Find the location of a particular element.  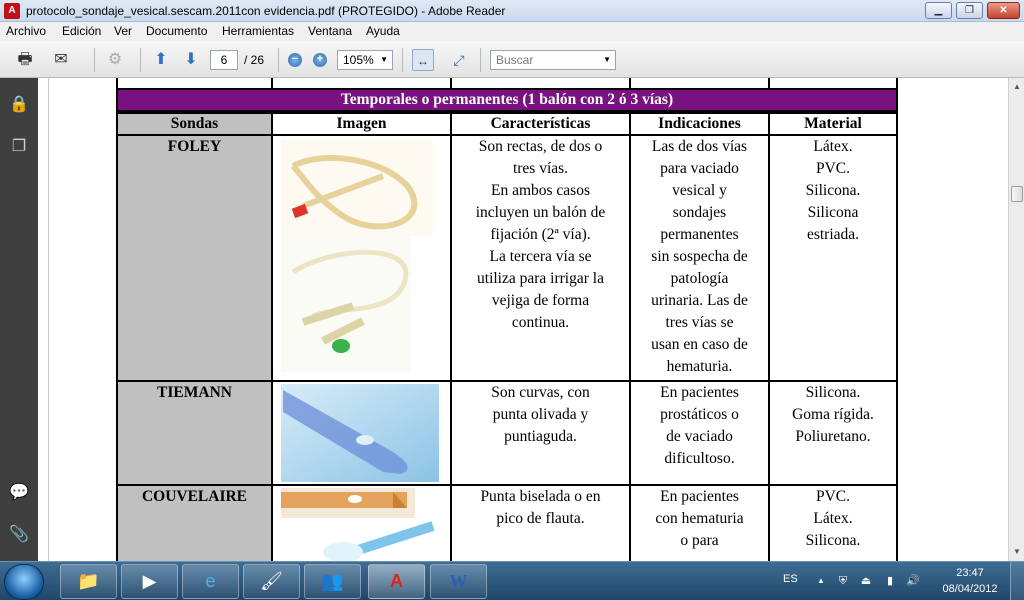

fit-width-icon: ↔ is located at coordinates (423, 60).